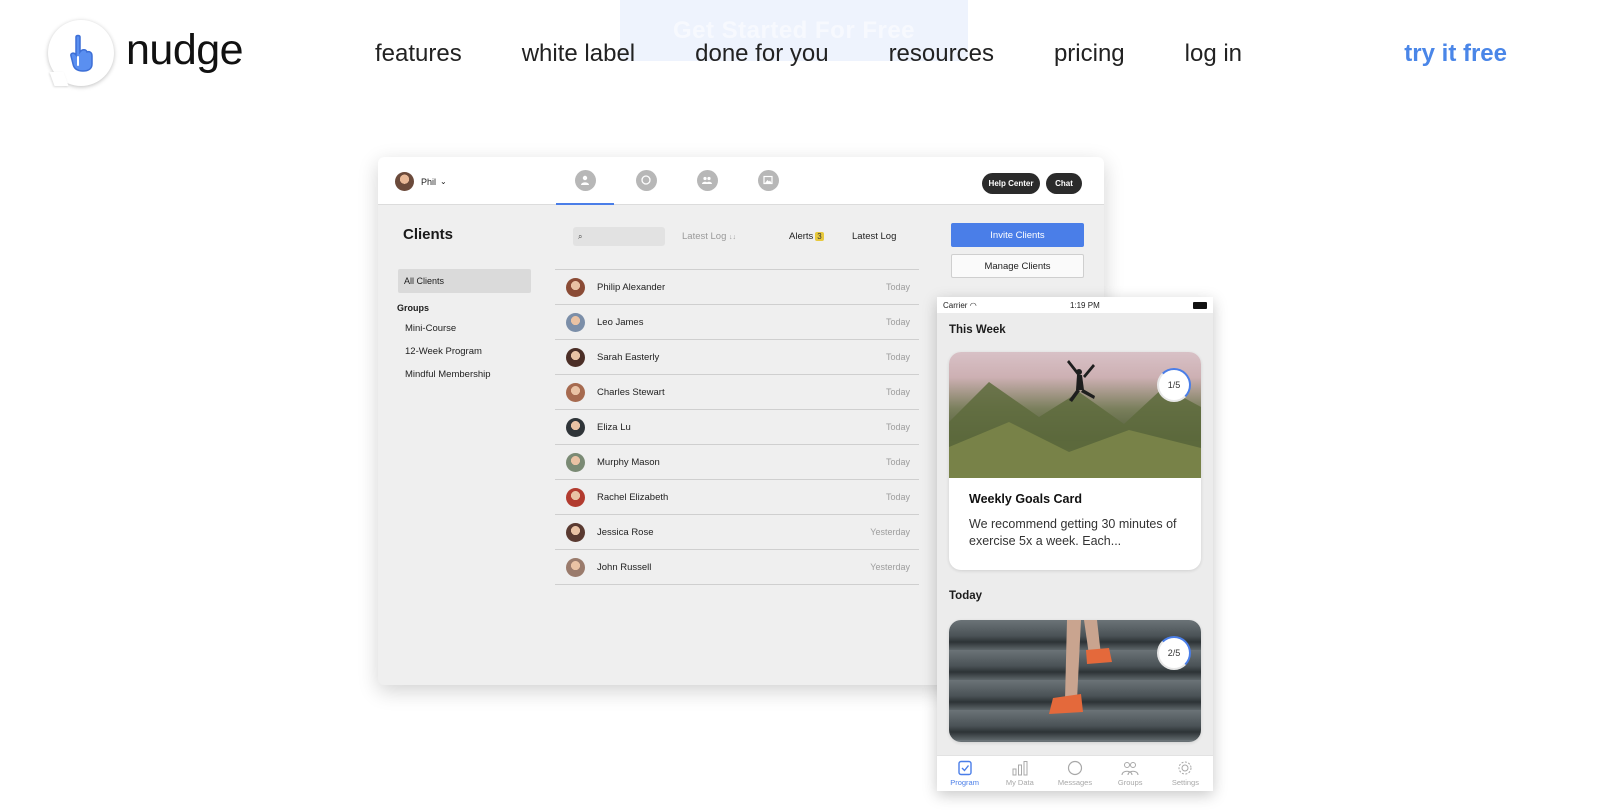 This screenshot has width=1600, height=810. Describe the element at coordinates (737, 567) in the screenshot. I see `table-row: John Russell Yesterday` at that location.